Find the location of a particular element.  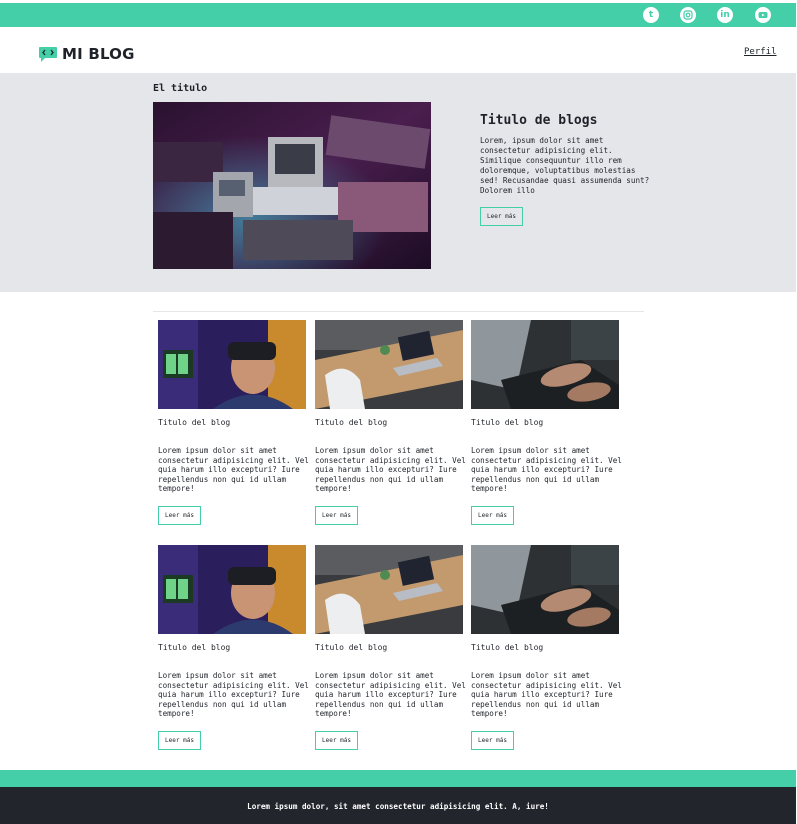

linkedin-icon: in is located at coordinates (725, 15).